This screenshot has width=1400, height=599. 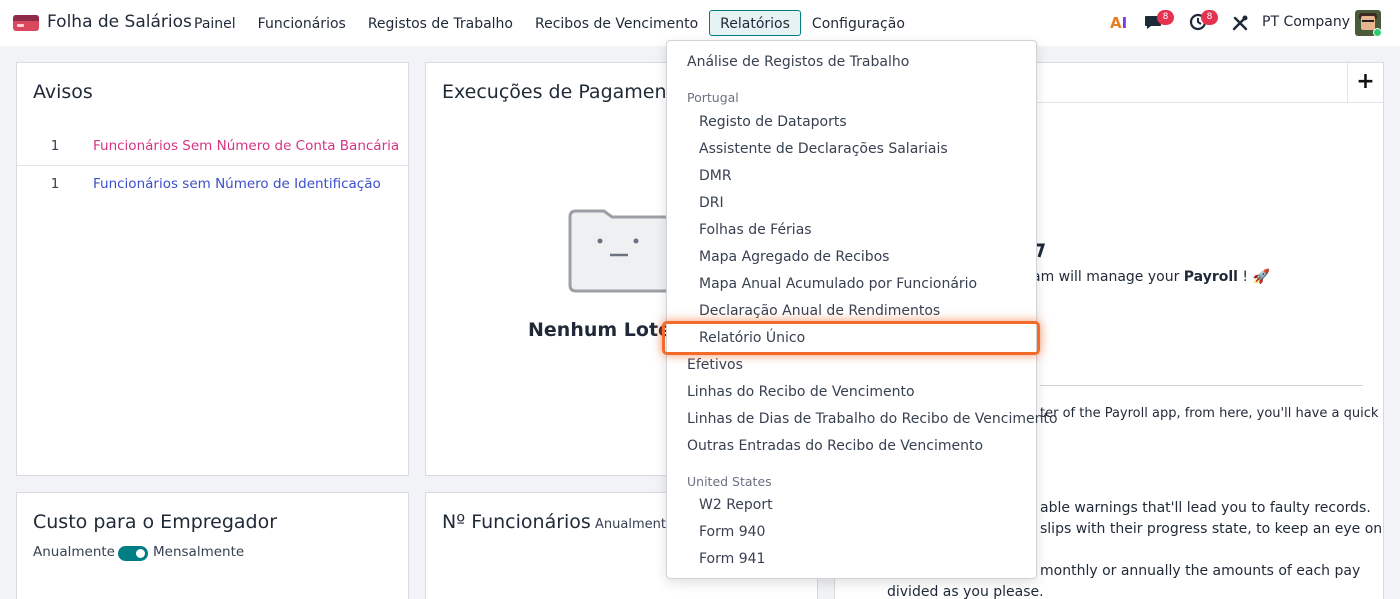 What do you see at coordinates (798, 62) in the screenshot?
I see `menu-item-work-entries-analysis: Análise de Registos de Trabalho` at bounding box center [798, 62].